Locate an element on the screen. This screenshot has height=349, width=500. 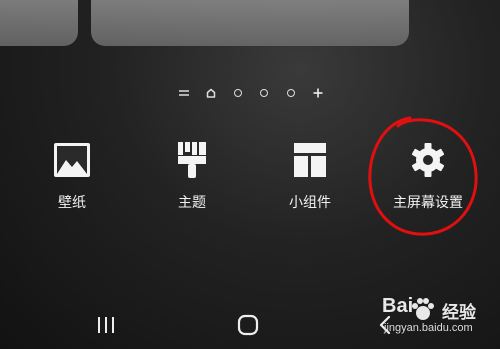
gear-icon is located at coordinates (428, 160).